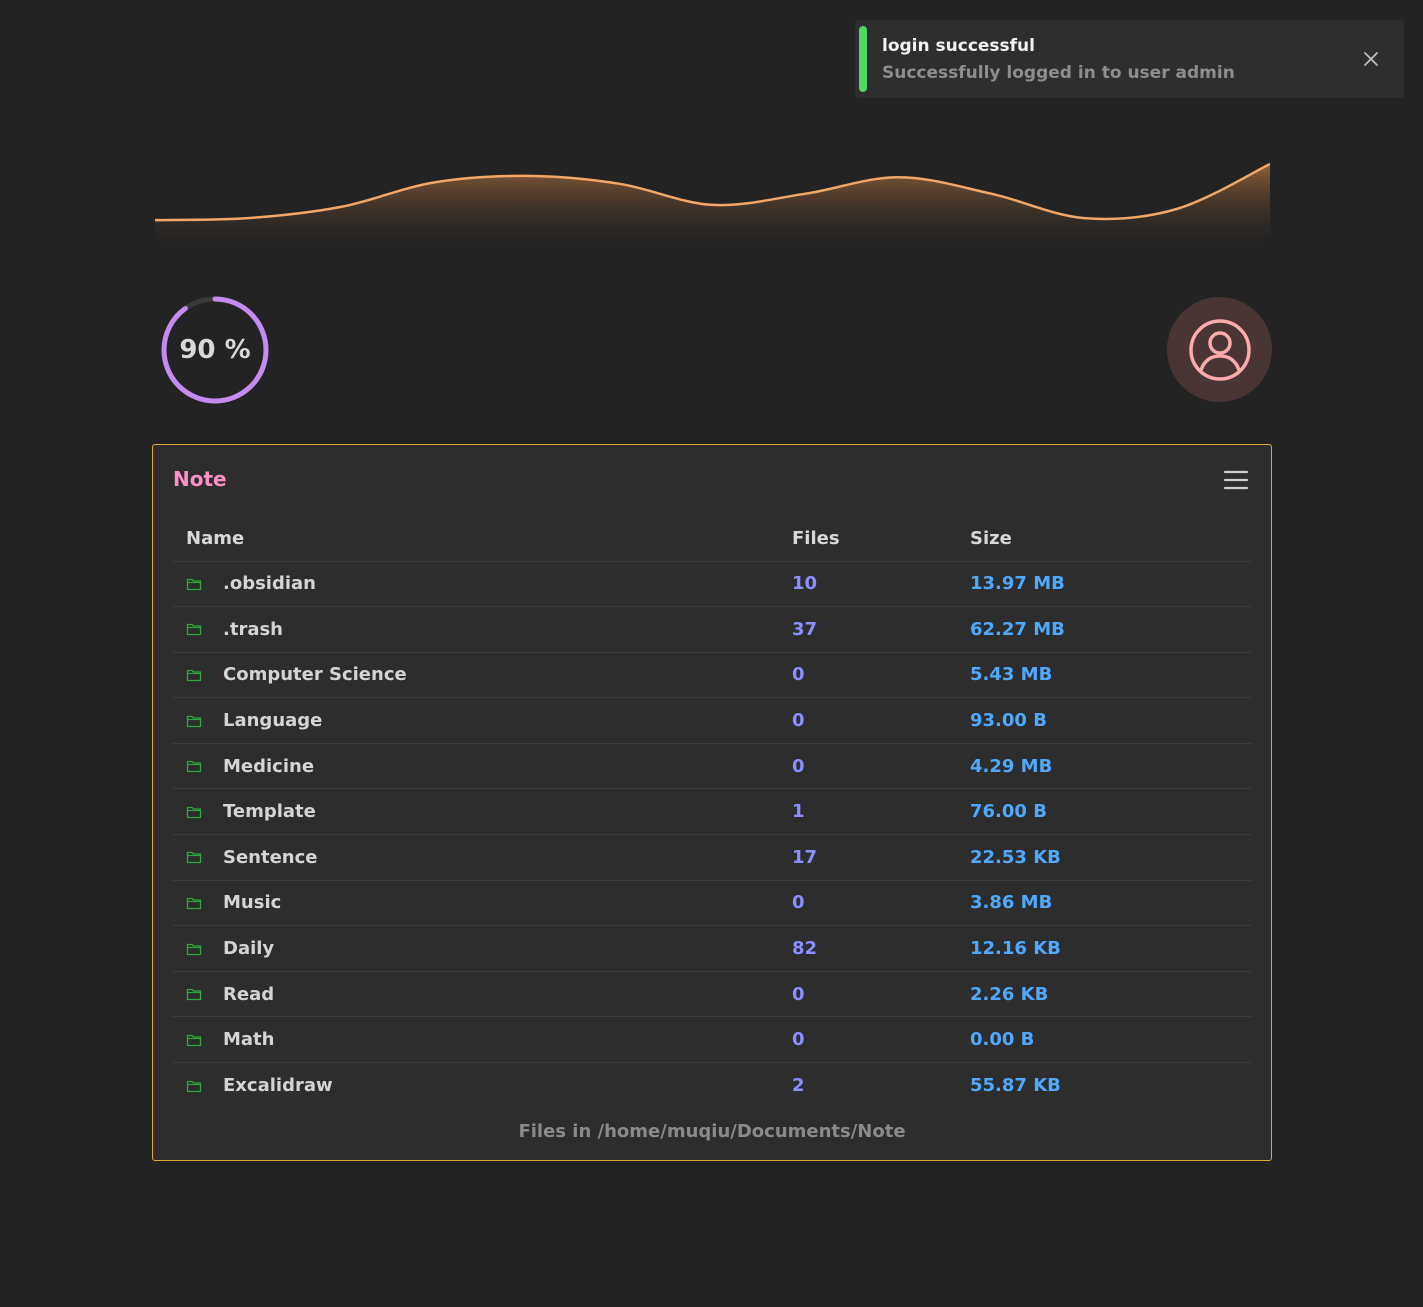  Describe the element at coordinates (1011, 675) in the screenshot. I see `folder-size: 5.43 MB` at that location.